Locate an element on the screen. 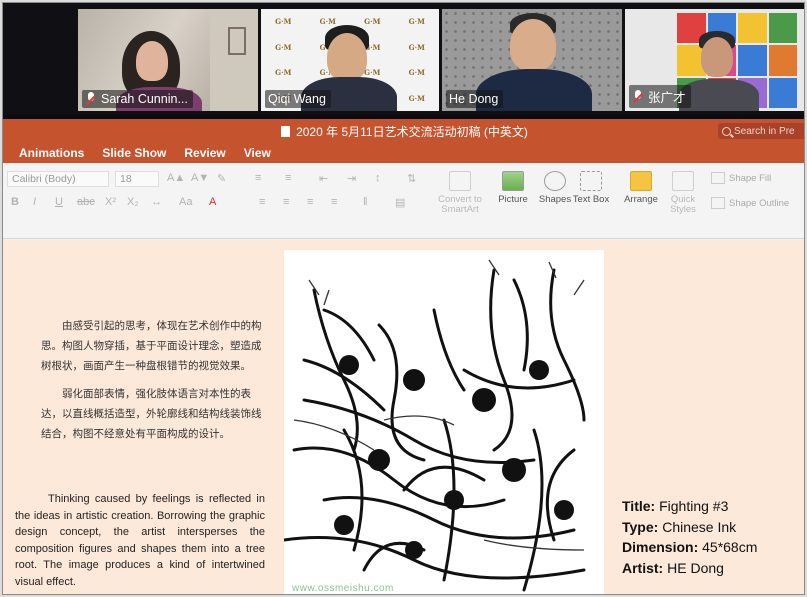 The width and height of the screenshot is (807, 597). search-input: Search in Pre is located at coordinates (761, 131).